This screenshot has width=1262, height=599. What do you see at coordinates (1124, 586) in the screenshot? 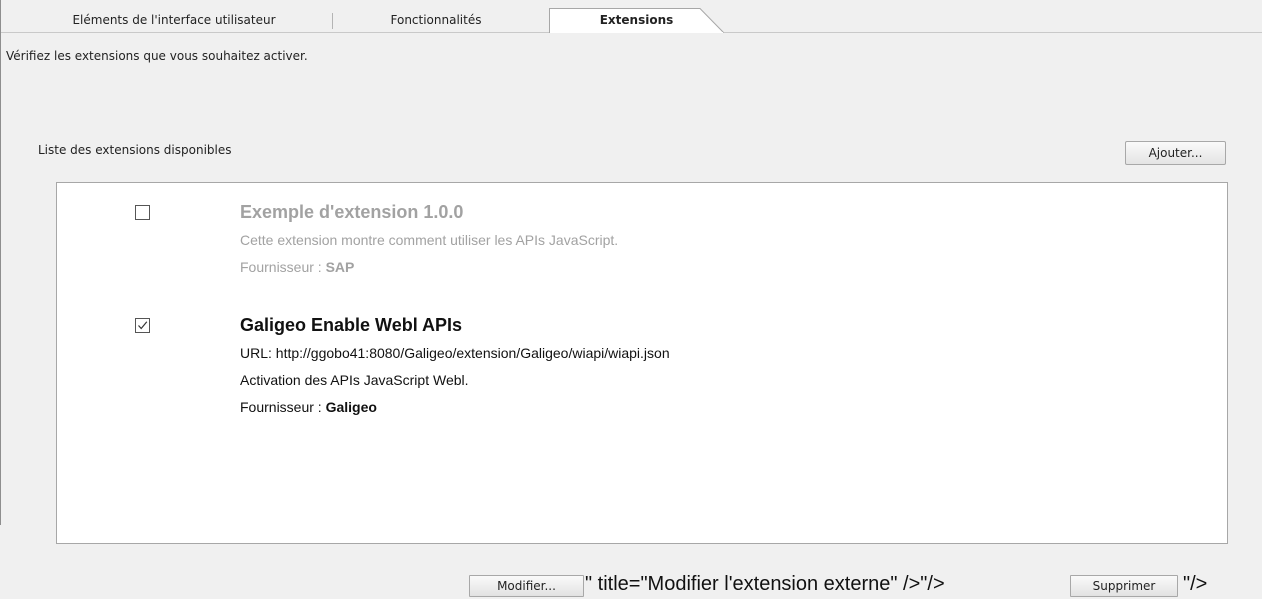
I see `delete-extension-button: Supprimer` at bounding box center [1124, 586].